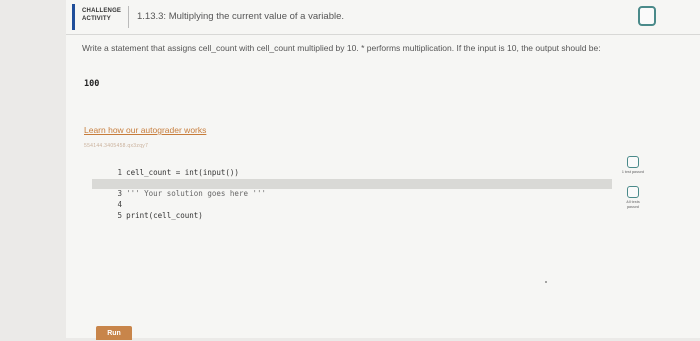  What do you see at coordinates (120, 215) in the screenshot?
I see `line-number: 5` at bounding box center [120, 215].